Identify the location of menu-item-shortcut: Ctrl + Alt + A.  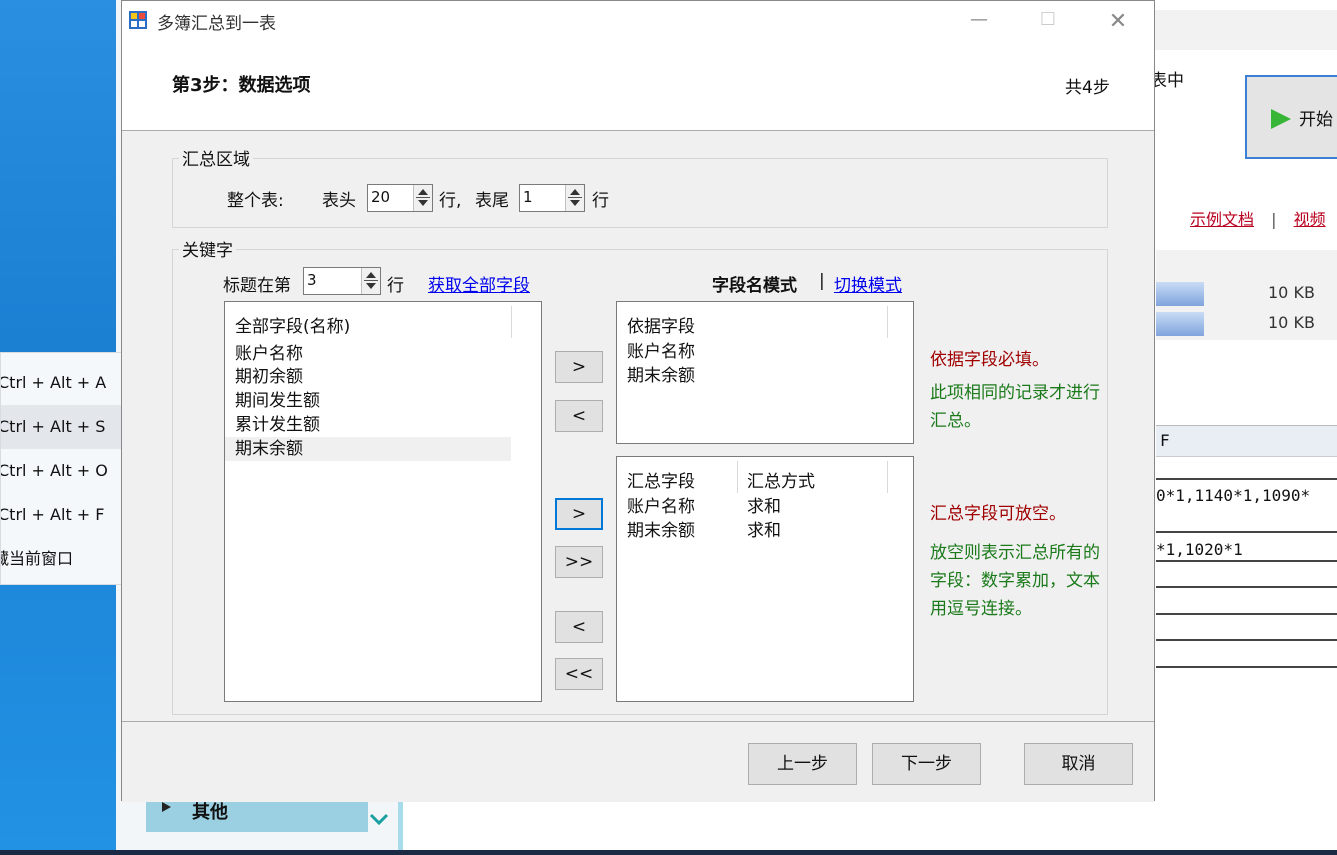
(71, 383).